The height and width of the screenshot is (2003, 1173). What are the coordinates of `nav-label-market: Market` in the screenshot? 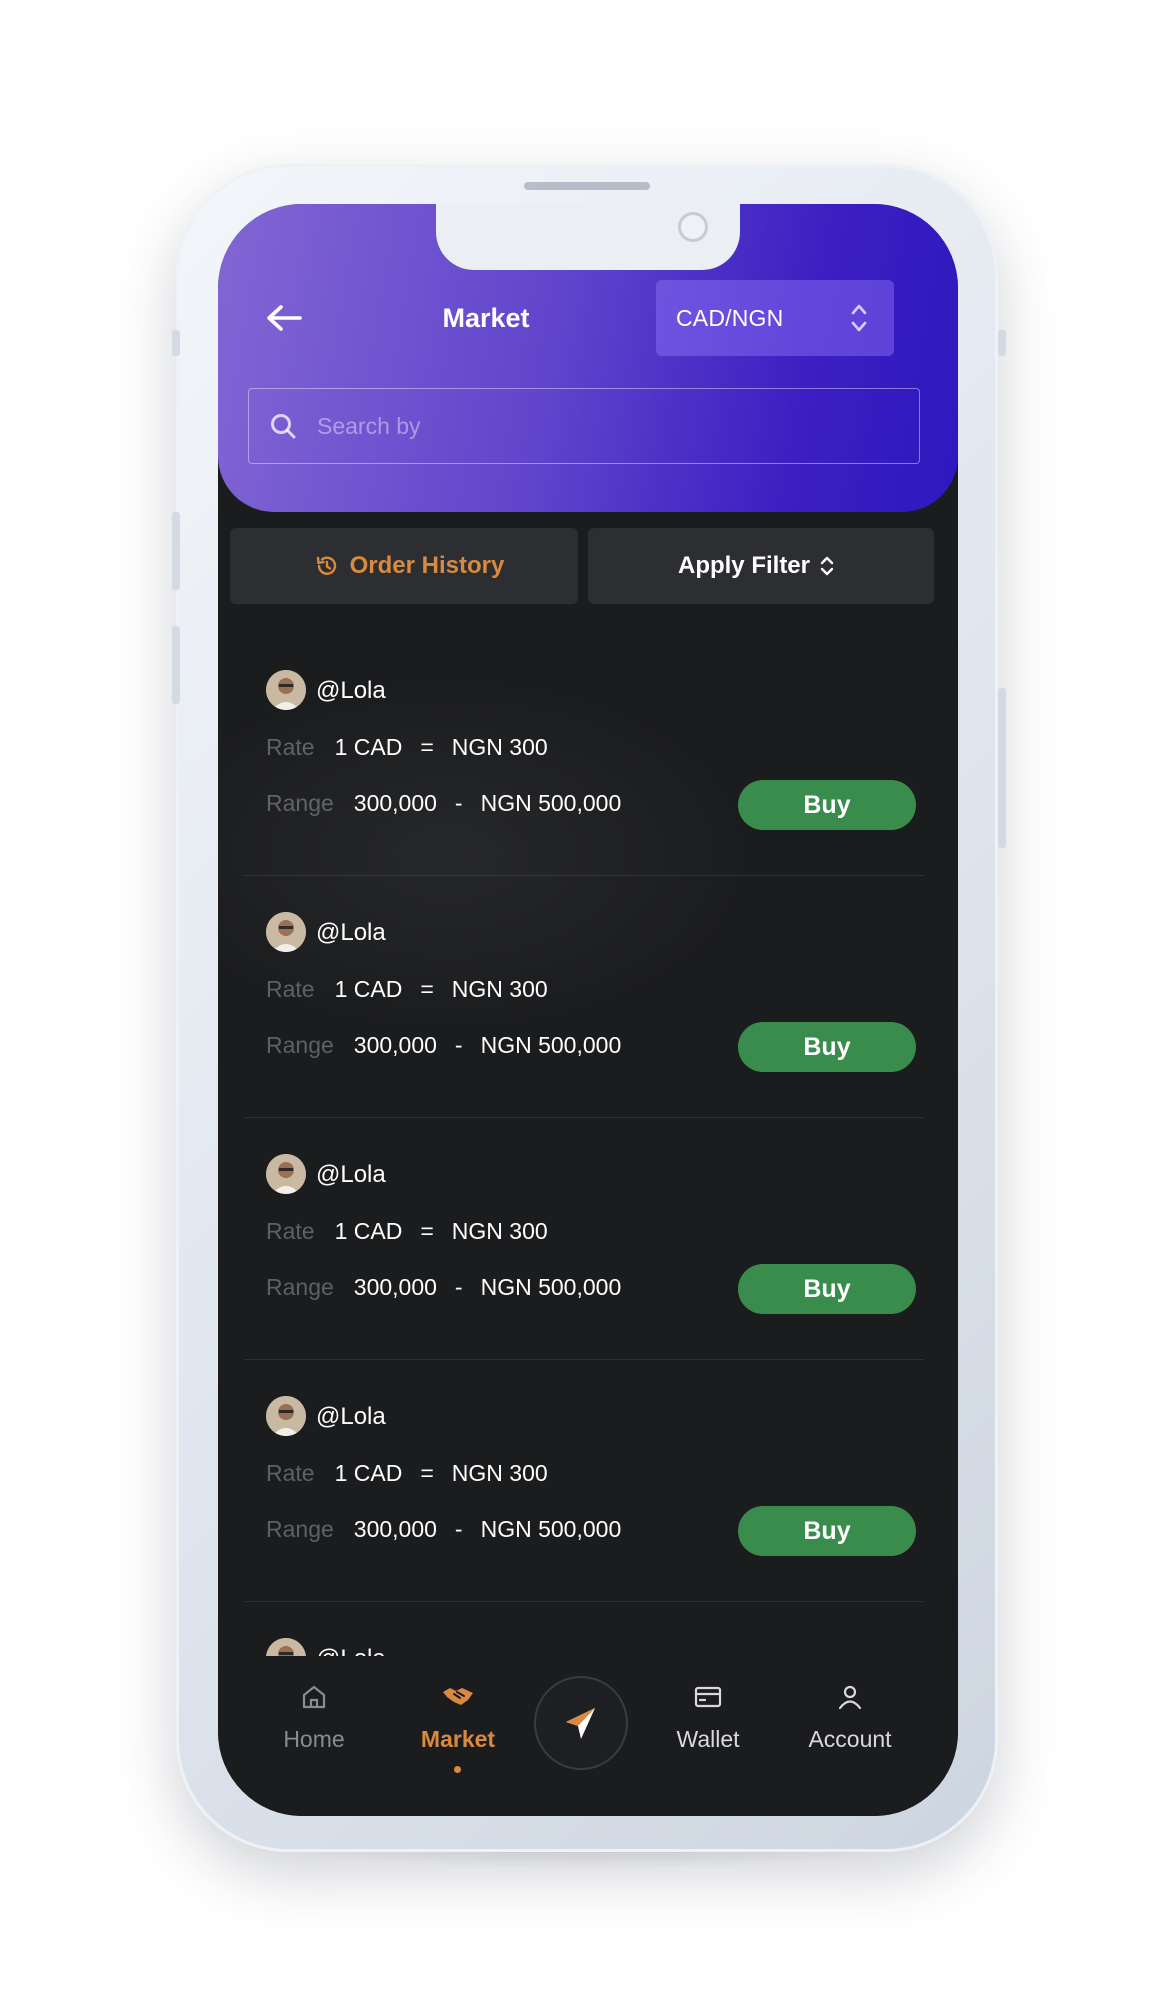 It's located at (458, 1739).